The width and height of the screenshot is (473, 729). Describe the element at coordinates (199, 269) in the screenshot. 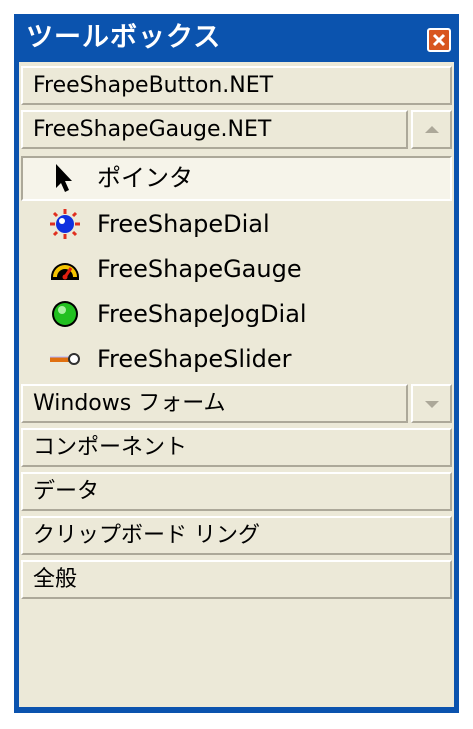

I see `tool-label: FreeShapeGauge` at that location.